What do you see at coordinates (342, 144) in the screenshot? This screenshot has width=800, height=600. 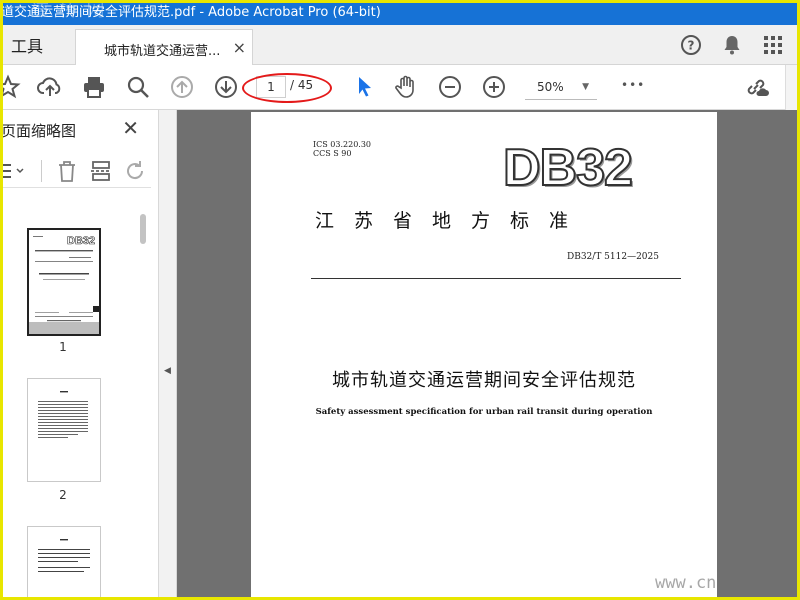 I see `ics-code: ICS 03.220.30` at bounding box center [342, 144].